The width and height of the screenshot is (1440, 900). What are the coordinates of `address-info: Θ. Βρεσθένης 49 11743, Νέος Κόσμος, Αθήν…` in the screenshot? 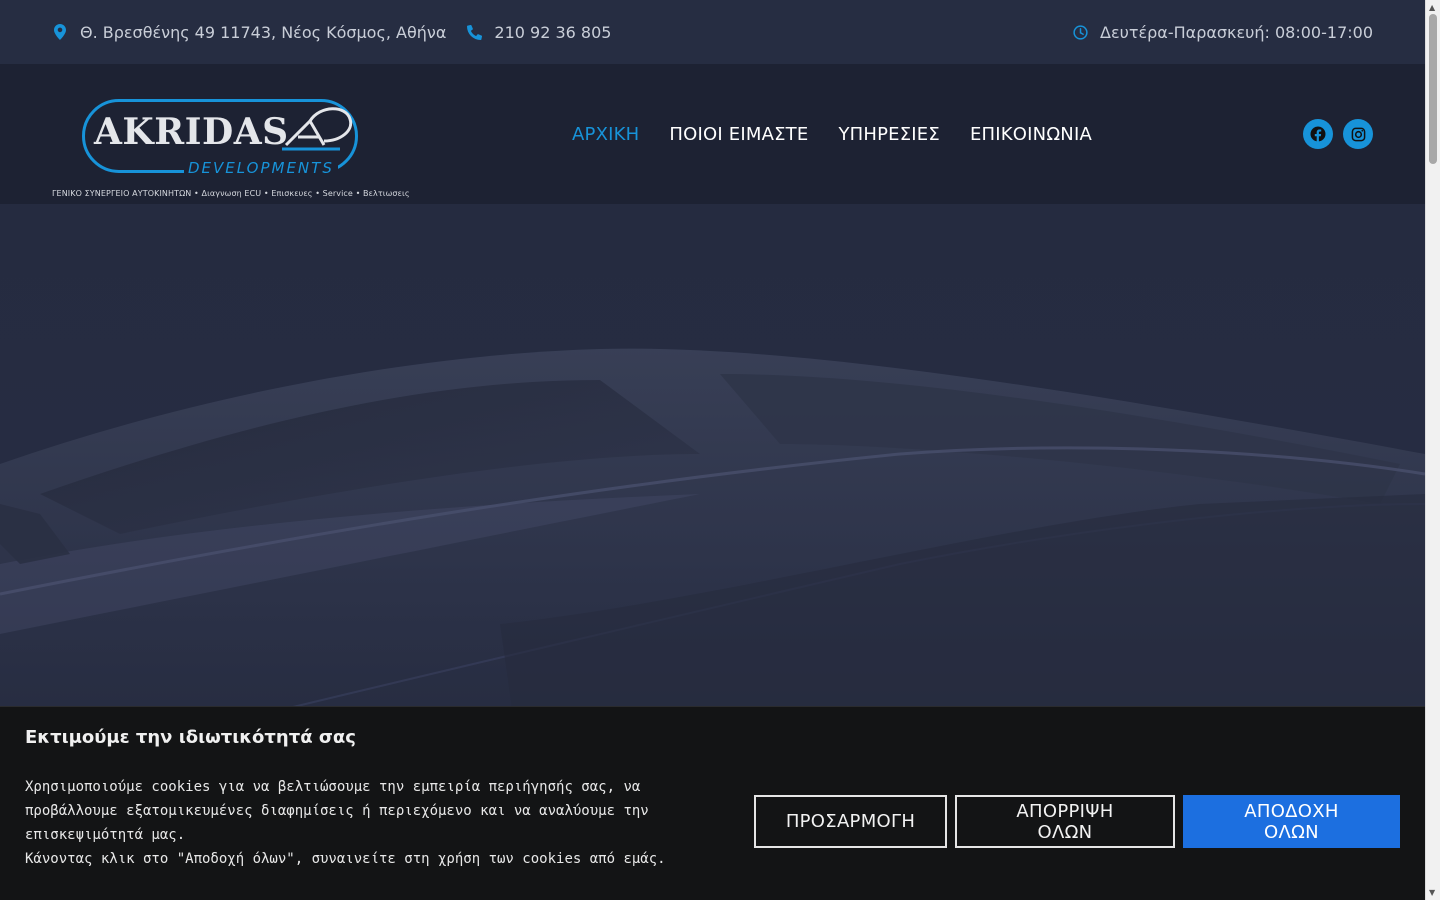 It's located at (249, 32).